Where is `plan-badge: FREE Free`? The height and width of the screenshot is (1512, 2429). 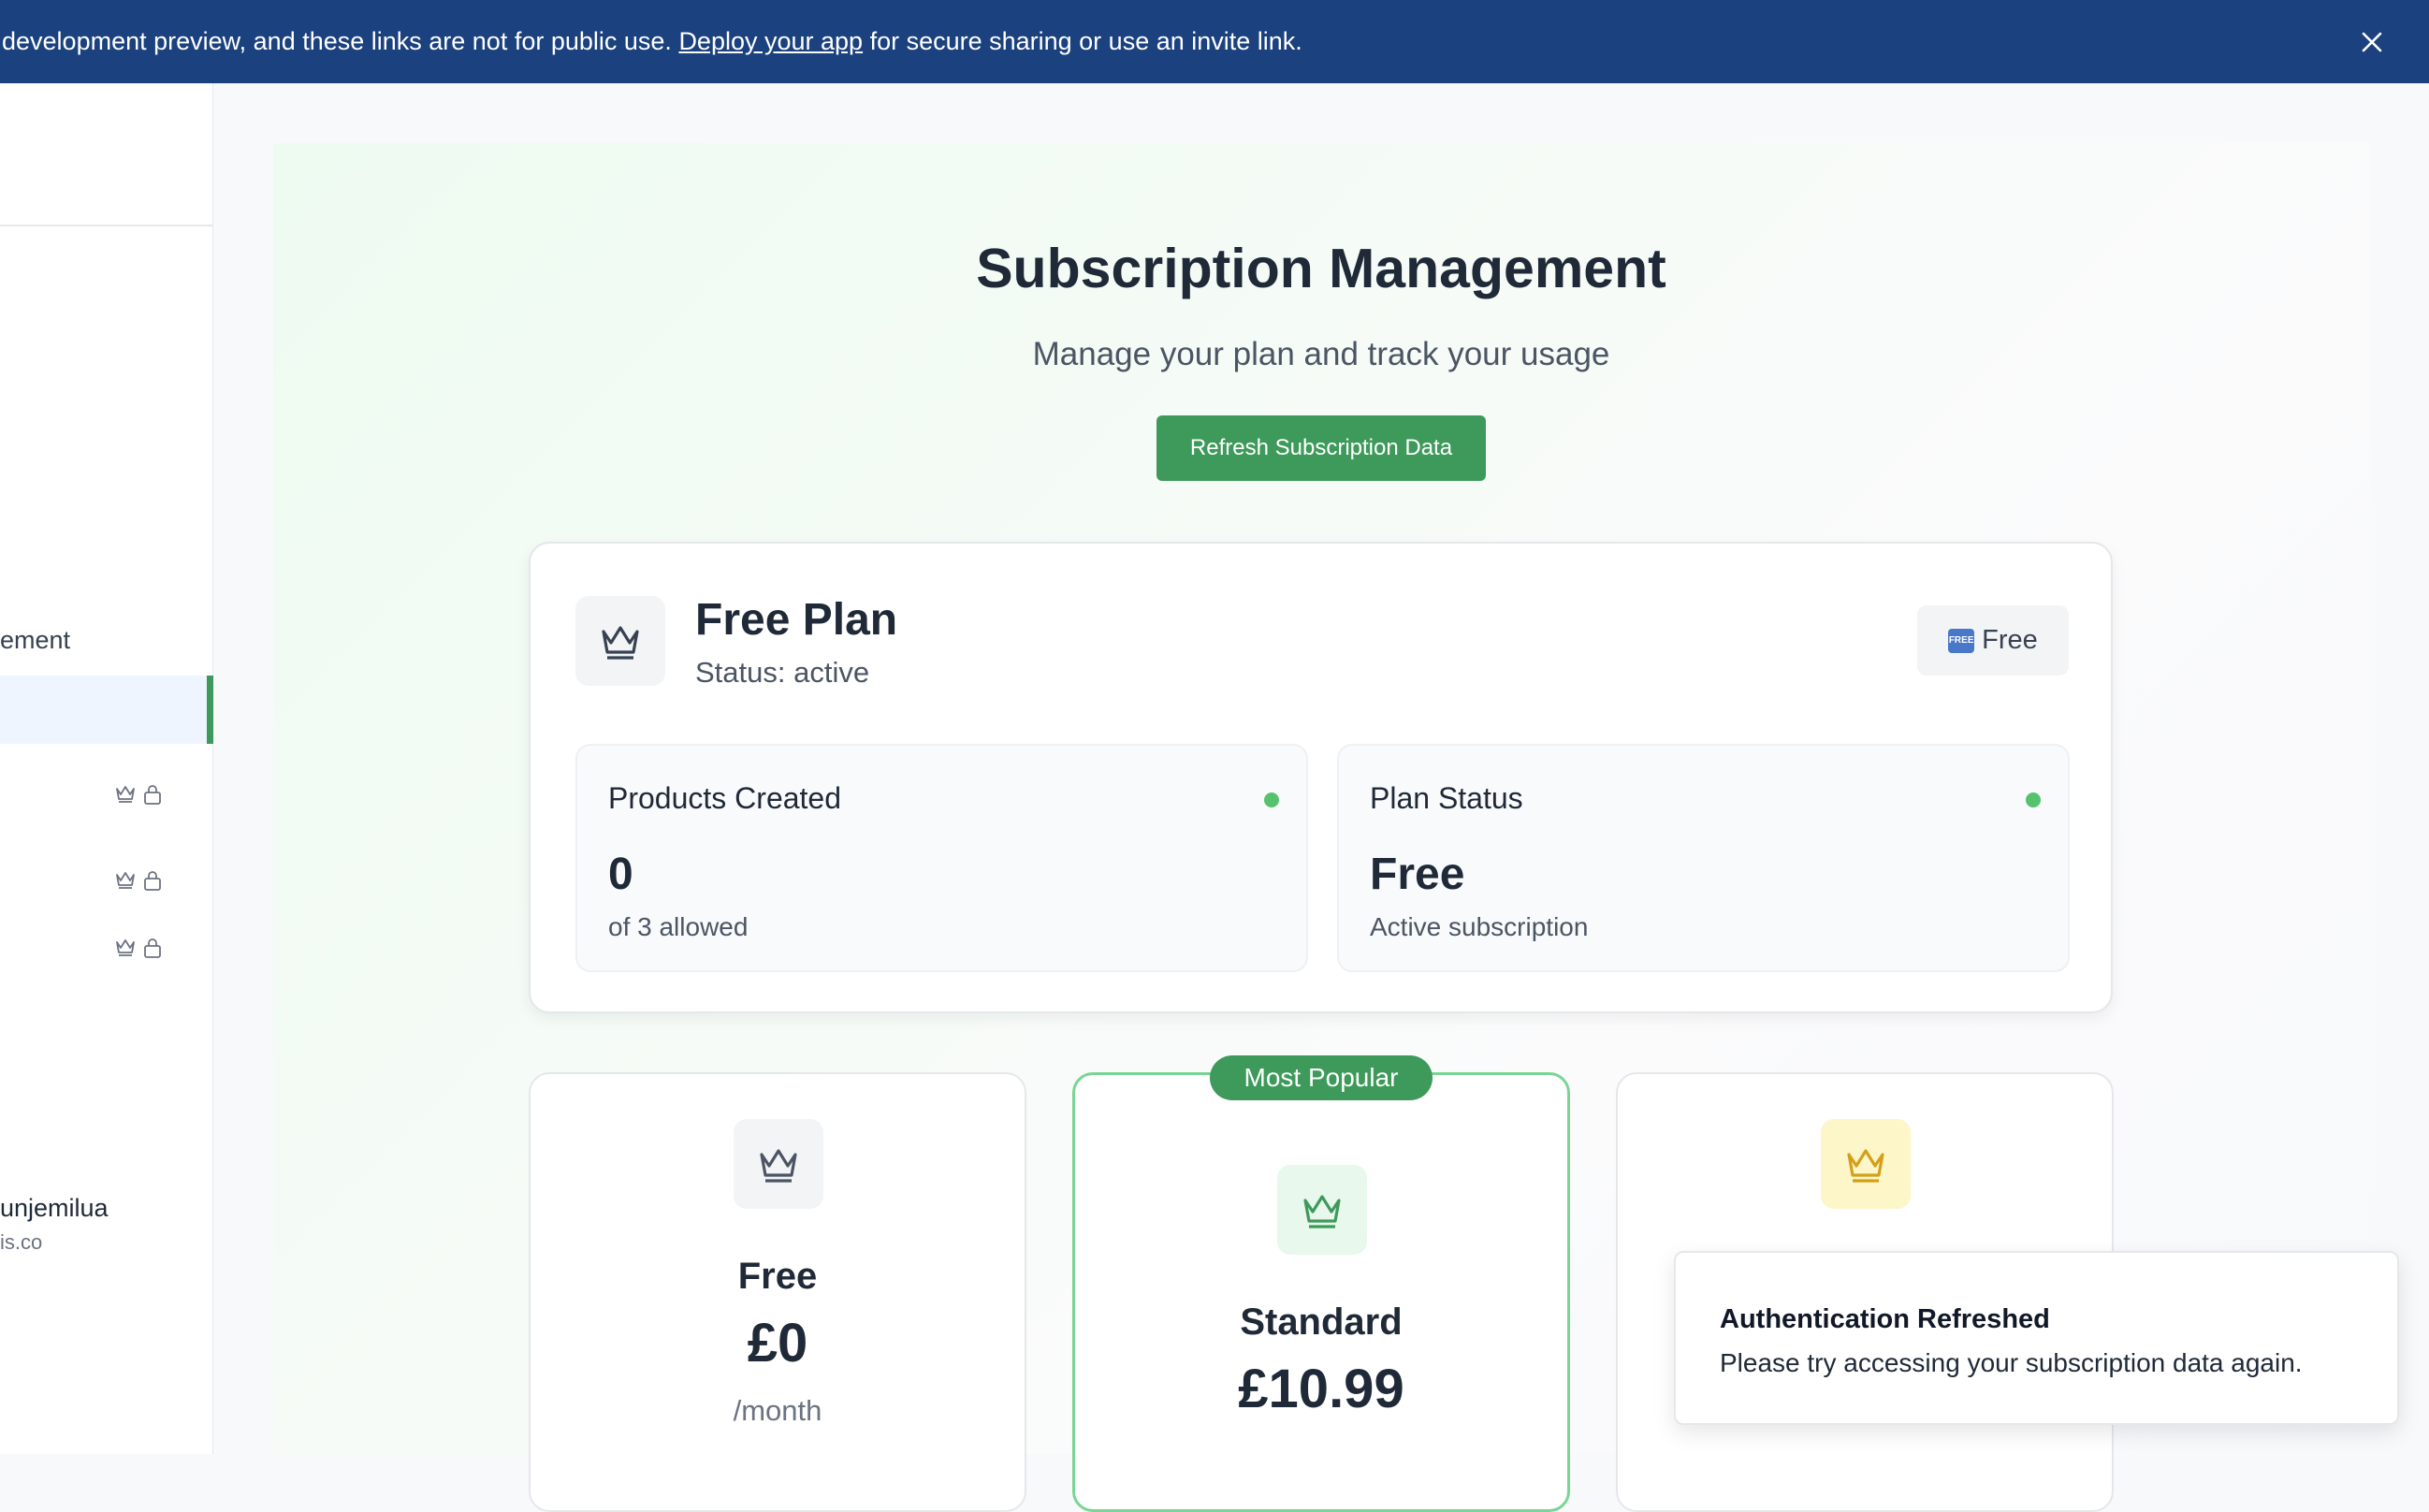 plan-badge: FREE Free is located at coordinates (1993, 640).